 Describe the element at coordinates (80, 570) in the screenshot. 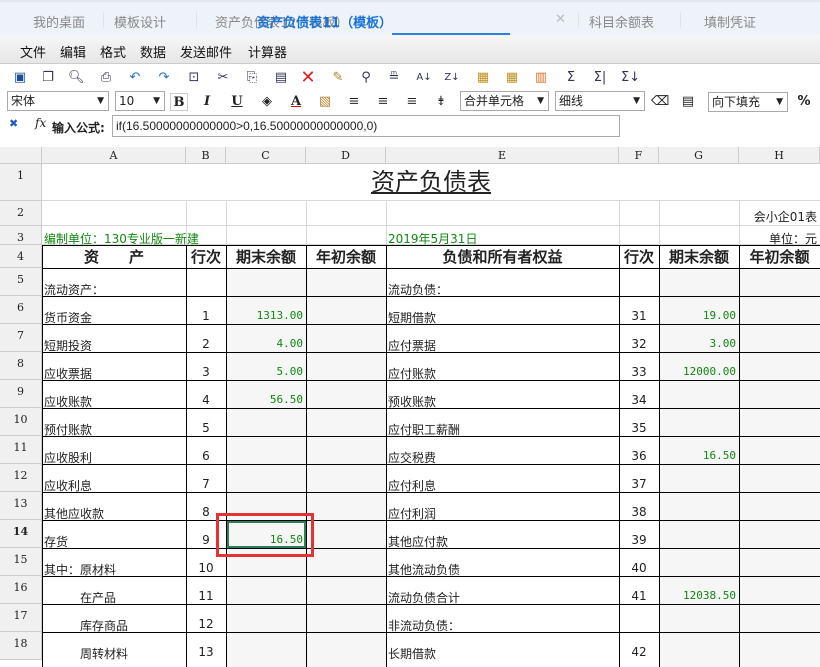

I see `asset-name: 其中：原材料` at that location.